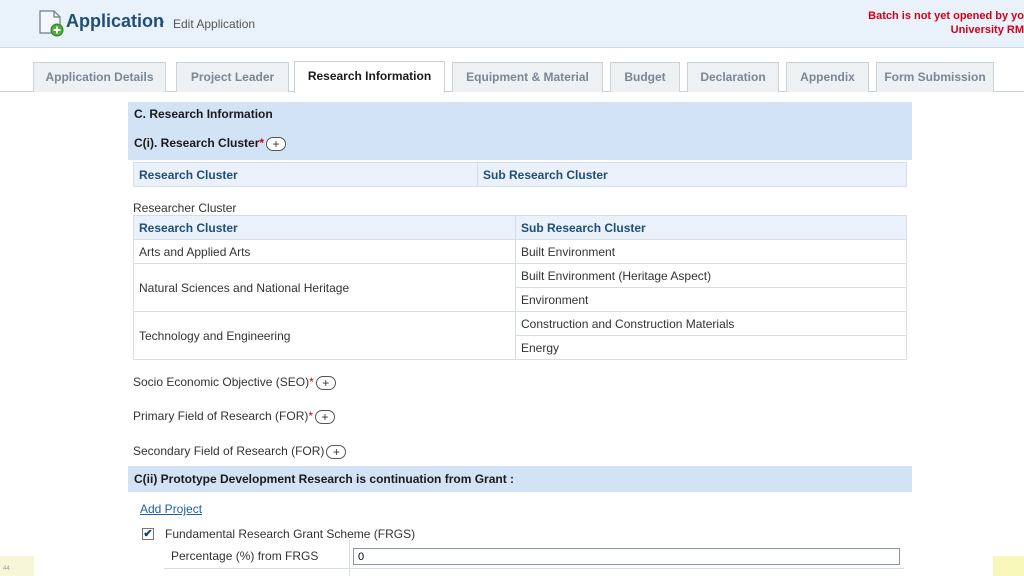 The image size is (1024, 576). Describe the element at coordinates (197, 143) in the screenshot. I see `research-cluster-heading-text: C(i). Research Cluster` at that location.